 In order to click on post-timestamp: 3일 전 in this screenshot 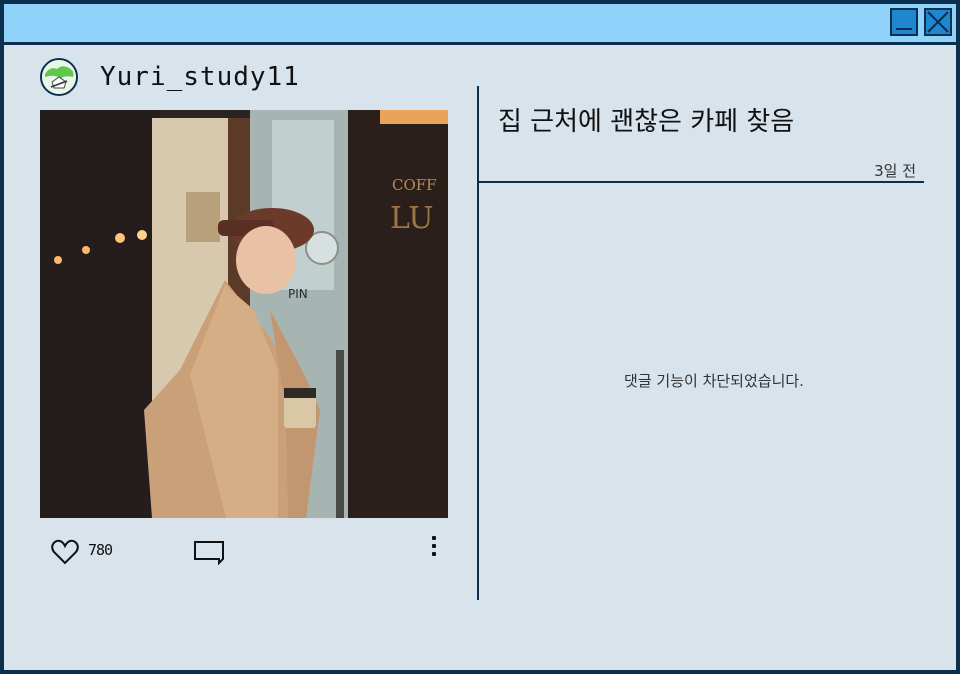, I will do `click(895, 171)`.